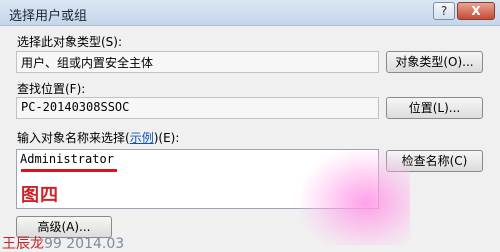 The width and height of the screenshot is (500, 252). I want to click on watermark-number: 99 2014.03, so click(84, 244).